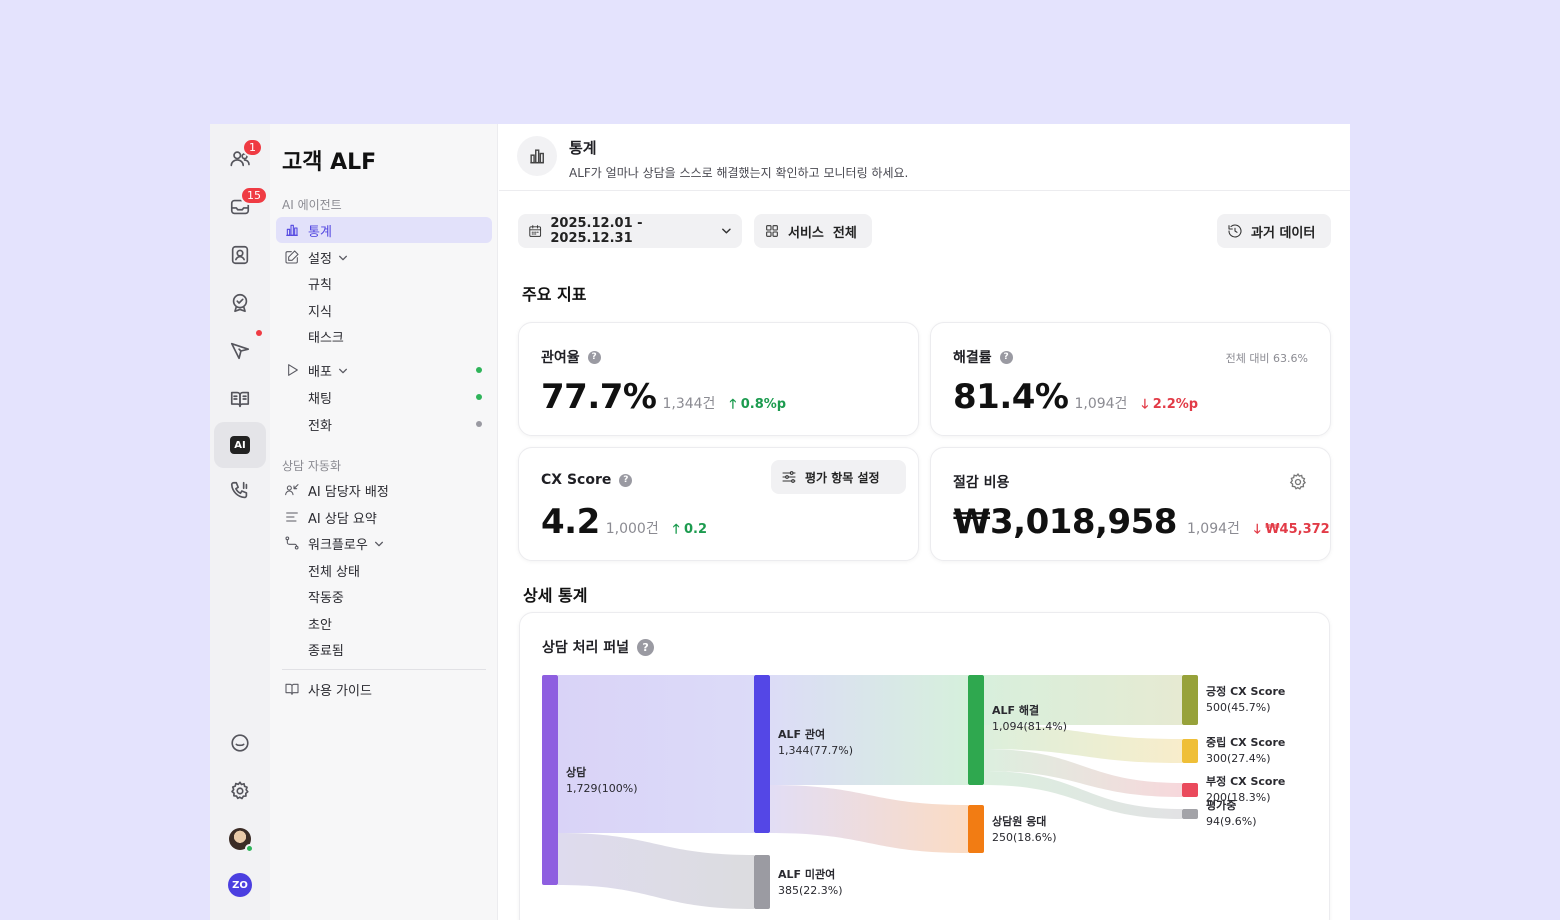  Describe the element at coordinates (630, 231) in the screenshot. I see `date-range-picker: 2025.12.01 - 2025.12.31` at that location.